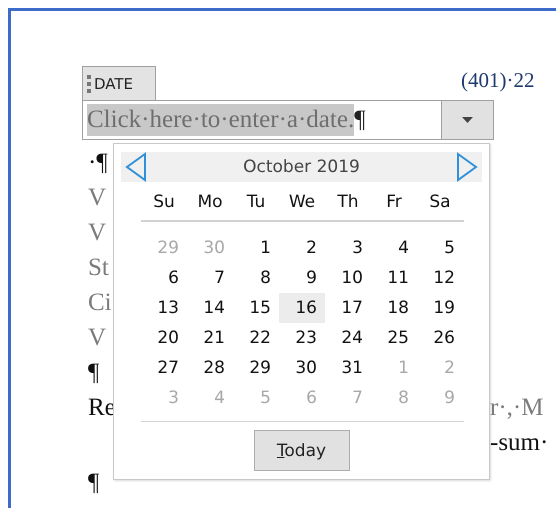  What do you see at coordinates (256, 202) in the screenshot?
I see `weekday-label: Tu` at bounding box center [256, 202].